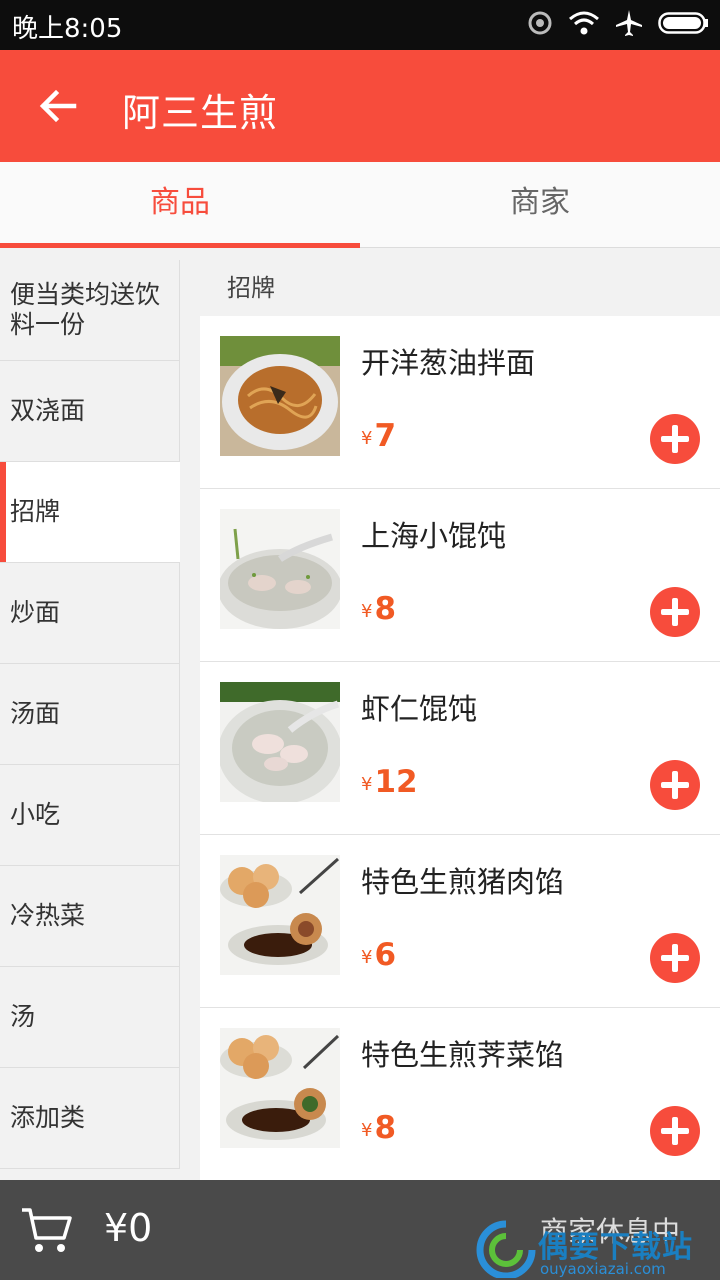 This screenshot has width=720, height=1280. Describe the element at coordinates (180, 205) in the screenshot. I see `tab-products: 商品` at that location.